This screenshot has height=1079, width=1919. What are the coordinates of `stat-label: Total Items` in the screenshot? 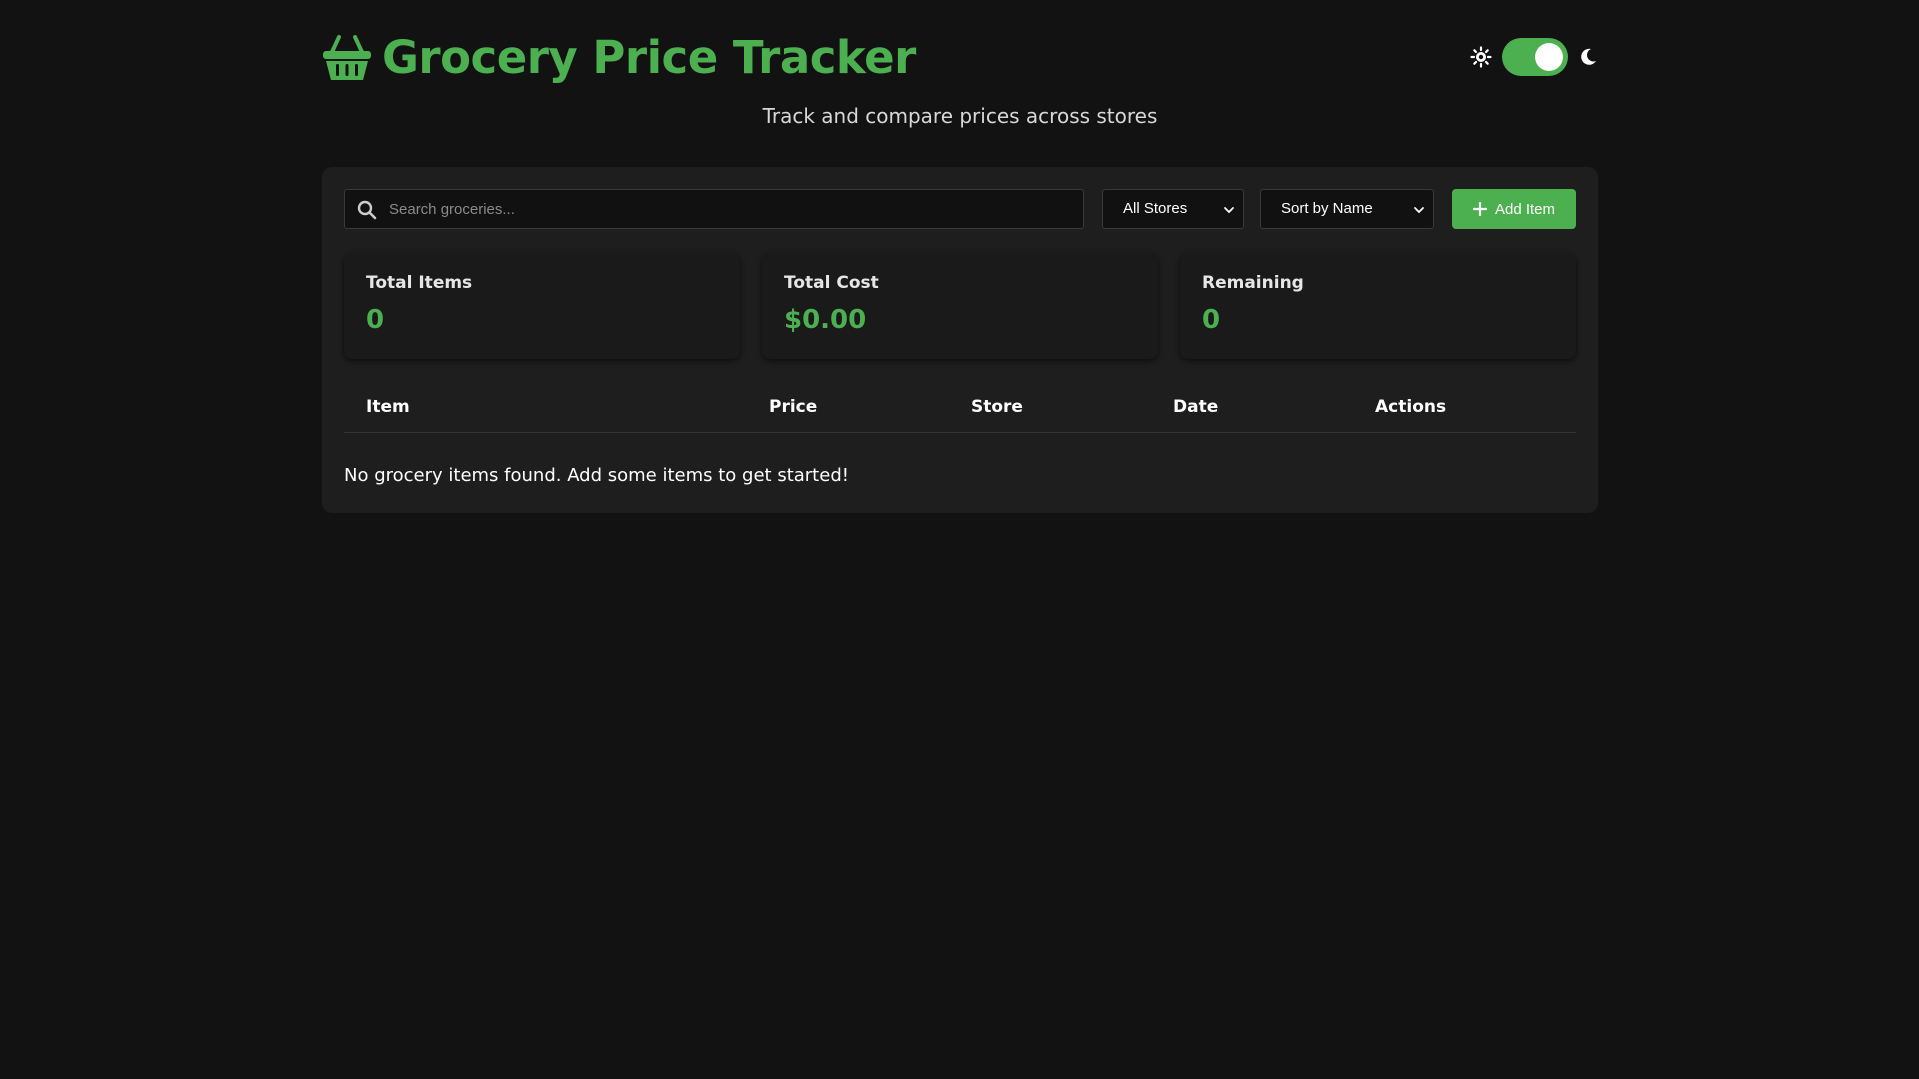 It's located at (419, 283).